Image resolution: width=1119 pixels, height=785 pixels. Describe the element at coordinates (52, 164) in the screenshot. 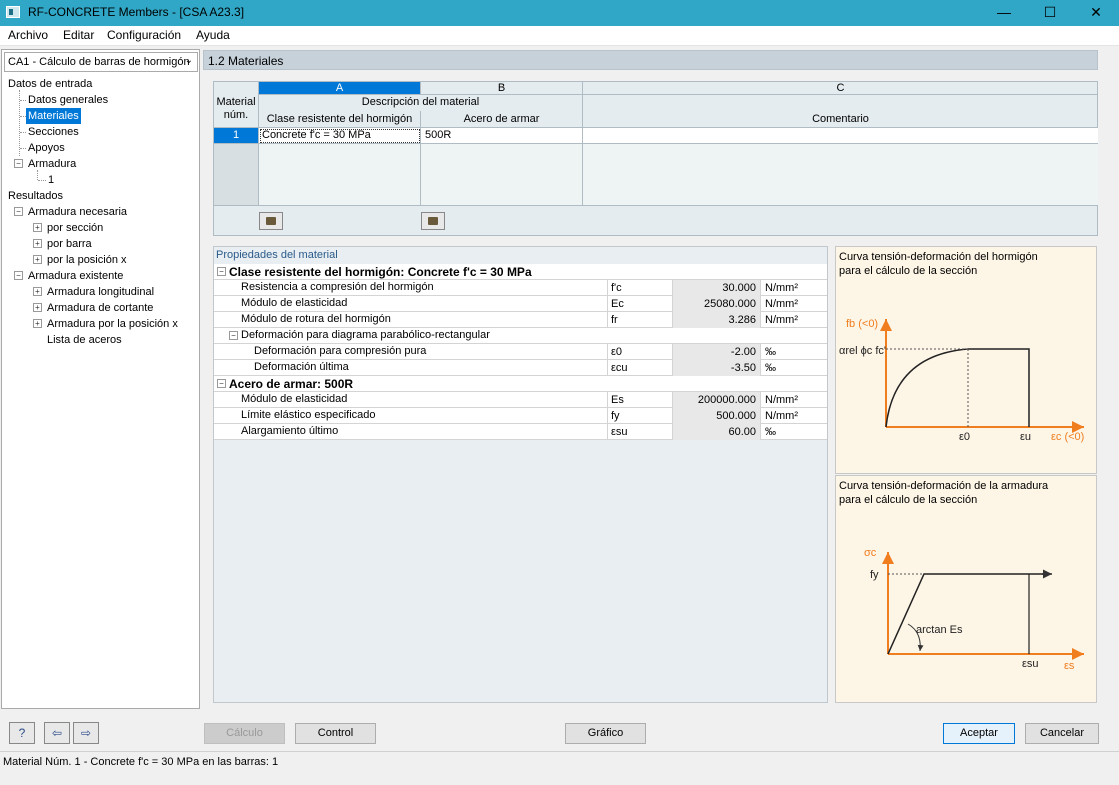

I see `tree-item-armadura: Armadura` at that location.